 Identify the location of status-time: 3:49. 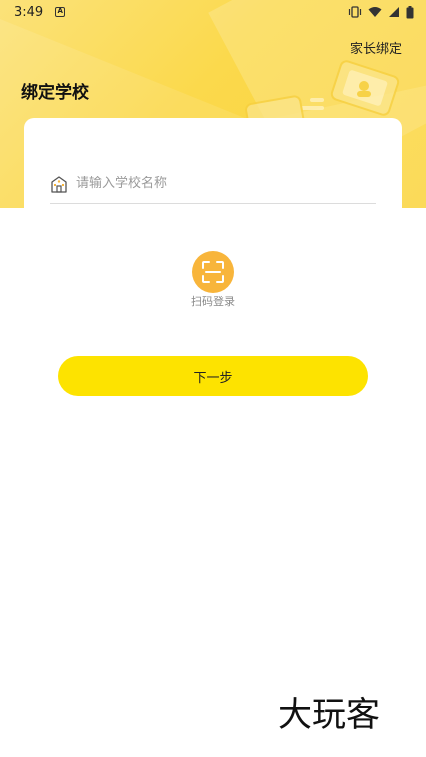
(29, 12).